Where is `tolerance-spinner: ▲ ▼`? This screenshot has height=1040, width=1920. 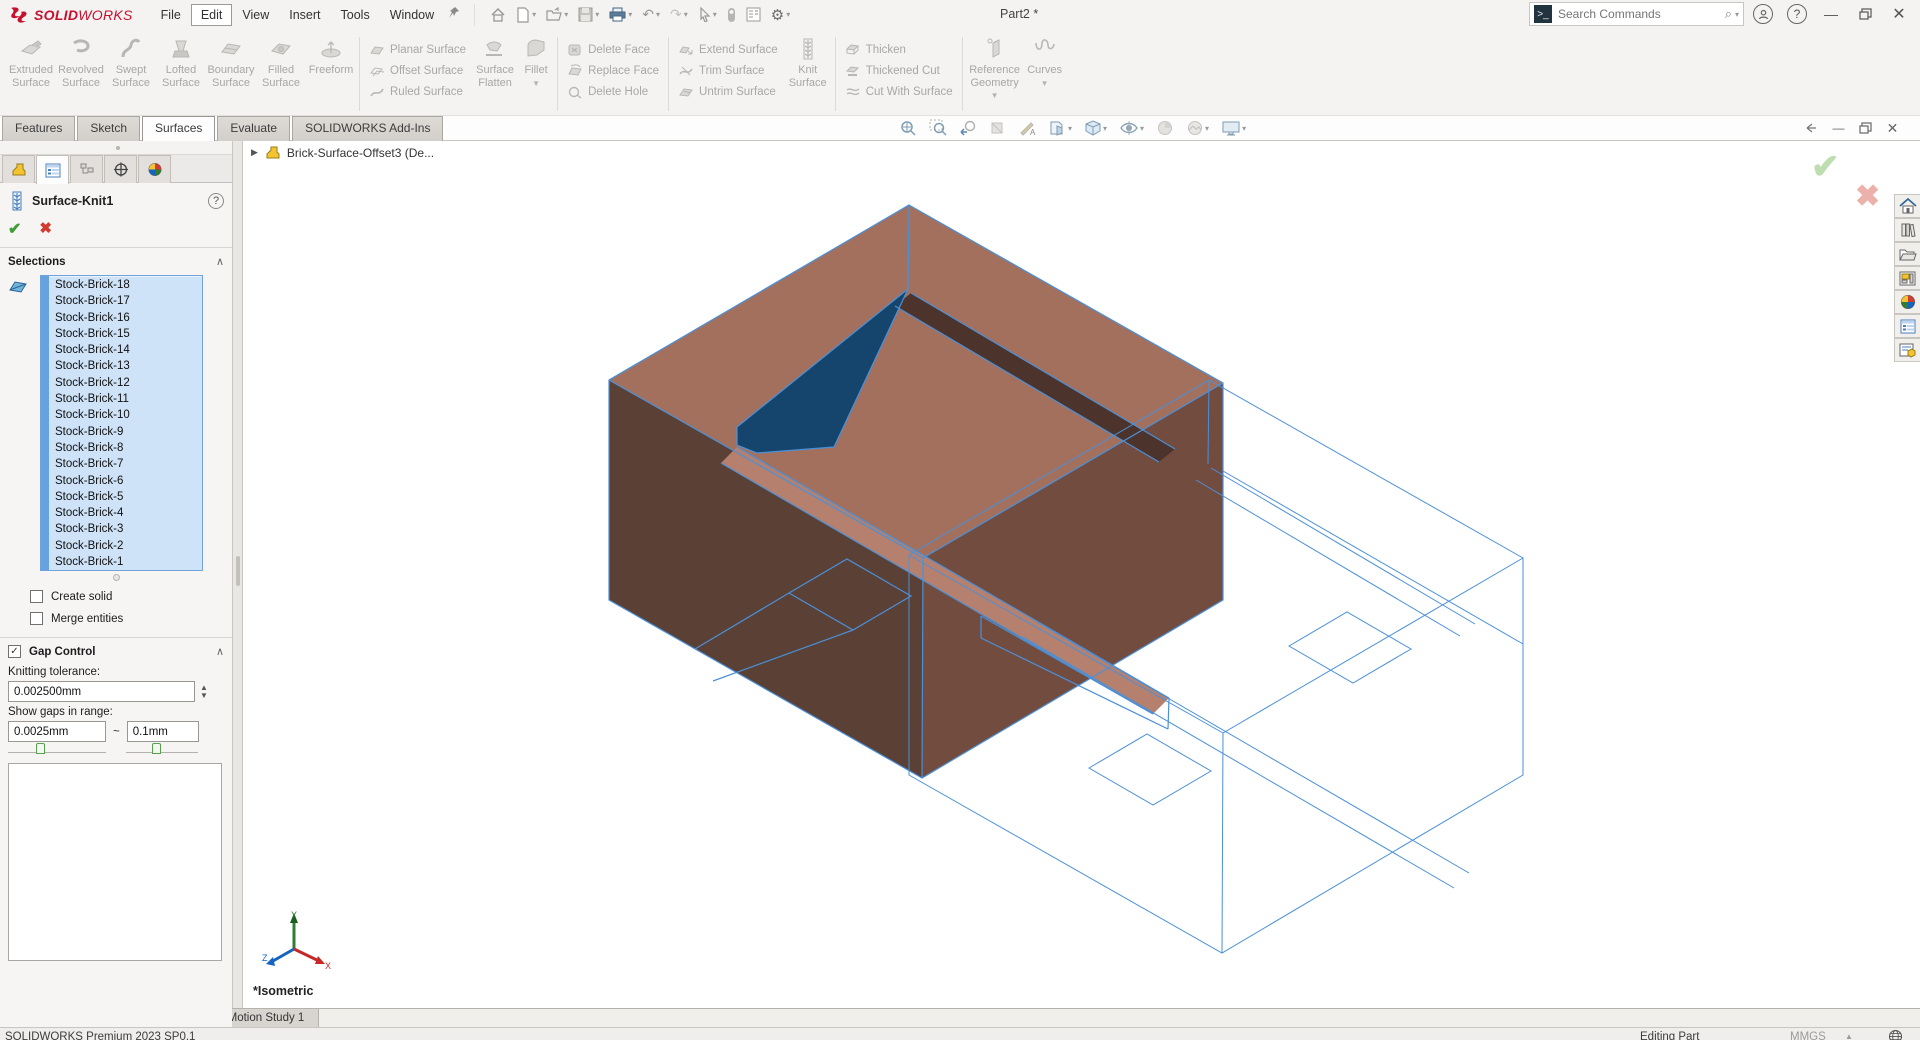
tolerance-spinner: ▲ ▼ is located at coordinates (204, 691).